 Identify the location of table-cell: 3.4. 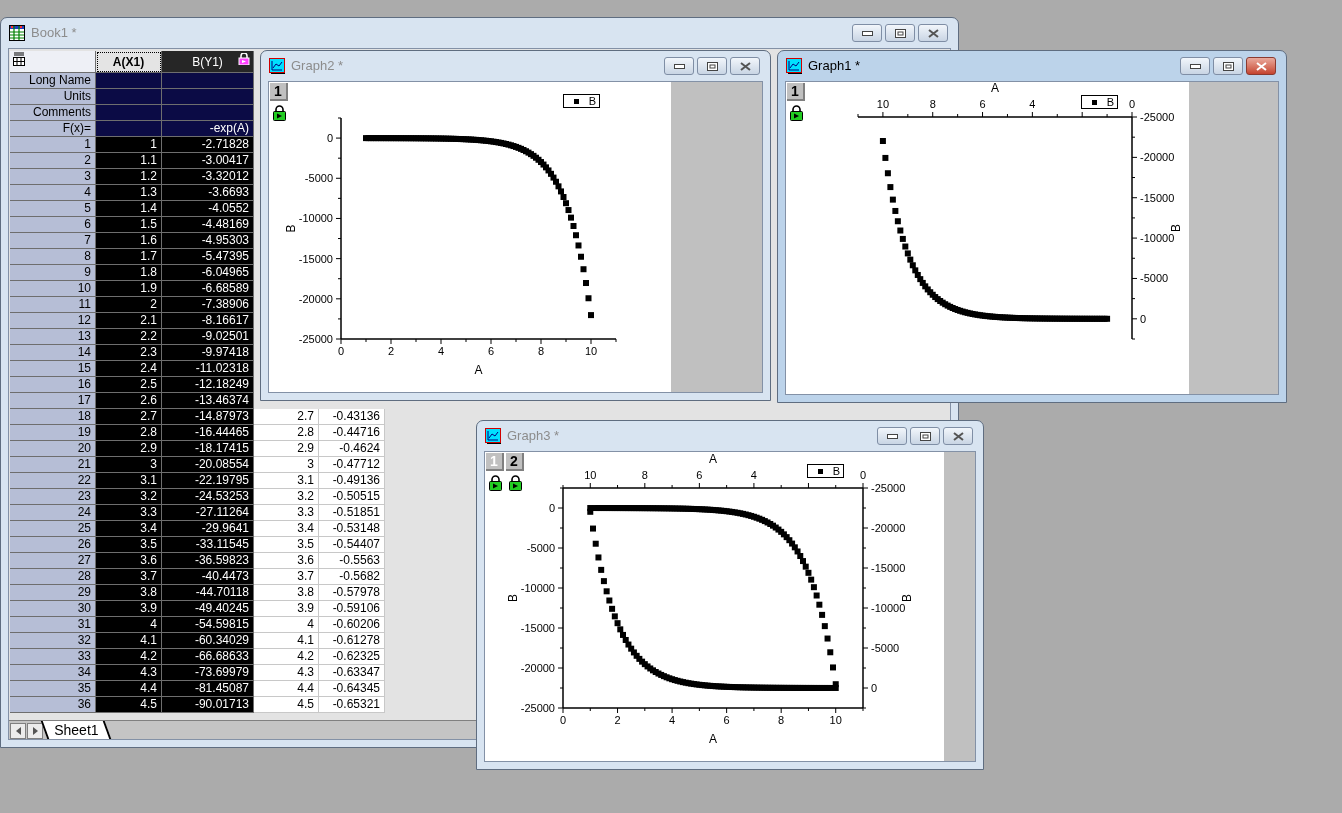
(286, 529).